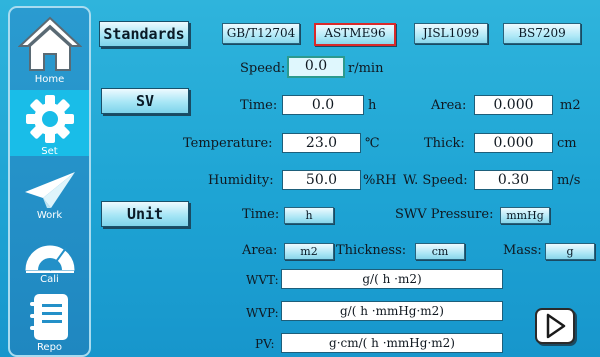 This screenshot has height=357, width=600. Describe the element at coordinates (261, 214) in the screenshot. I see `unit-time-label: Time:` at that location.